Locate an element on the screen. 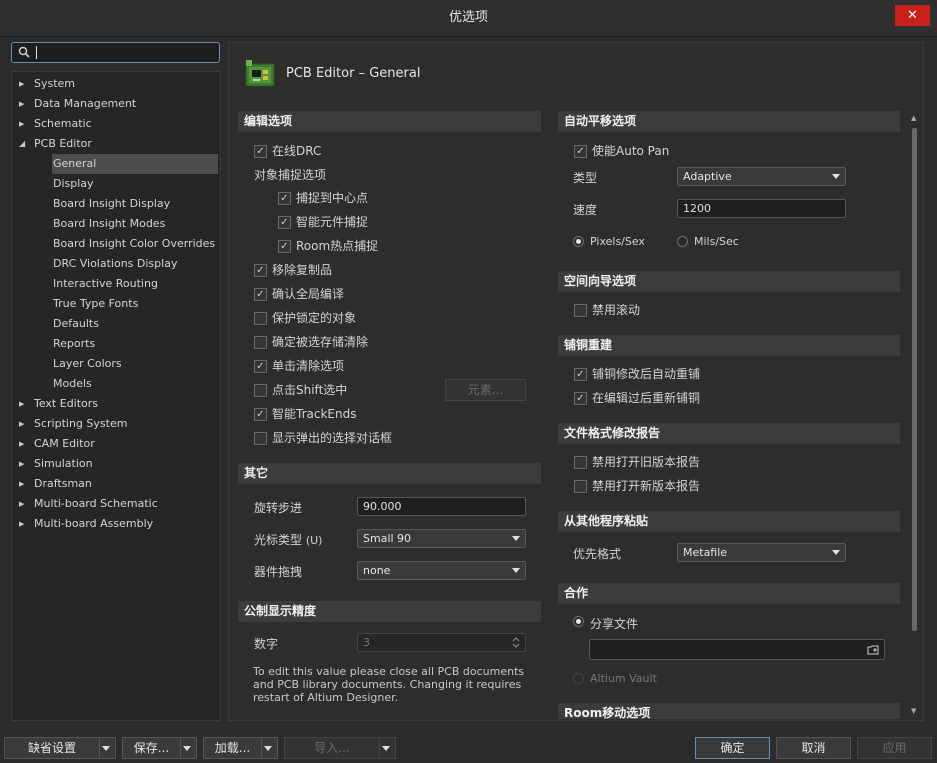 The width and height of the screenshot is (937, 763). section-space-navigator: 空间向导选项 is located at coordinates (729, 281).